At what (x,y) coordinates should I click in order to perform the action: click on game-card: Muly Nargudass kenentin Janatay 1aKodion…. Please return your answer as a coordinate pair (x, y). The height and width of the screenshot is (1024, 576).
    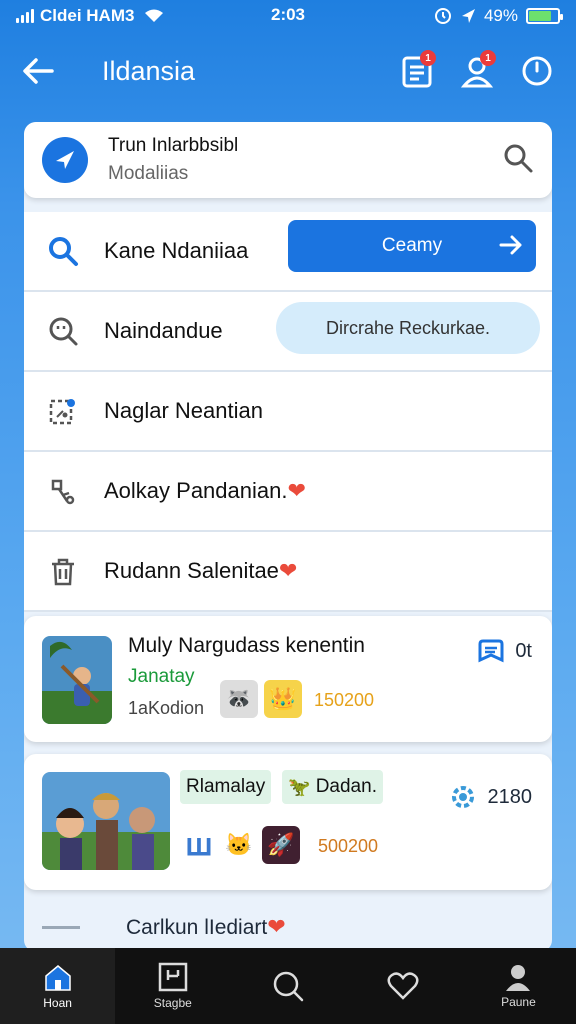
    Looking at the image, I should click on (288, 679).